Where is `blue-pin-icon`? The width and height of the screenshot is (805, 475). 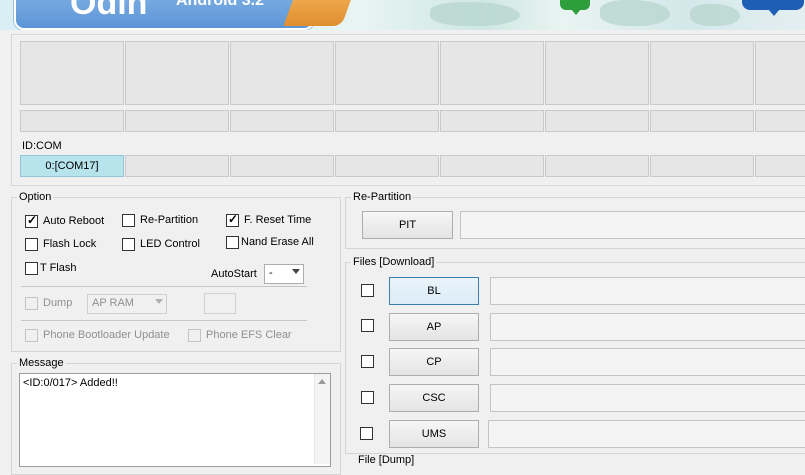 blue-pin-icon is located at coordinates (773, 8).